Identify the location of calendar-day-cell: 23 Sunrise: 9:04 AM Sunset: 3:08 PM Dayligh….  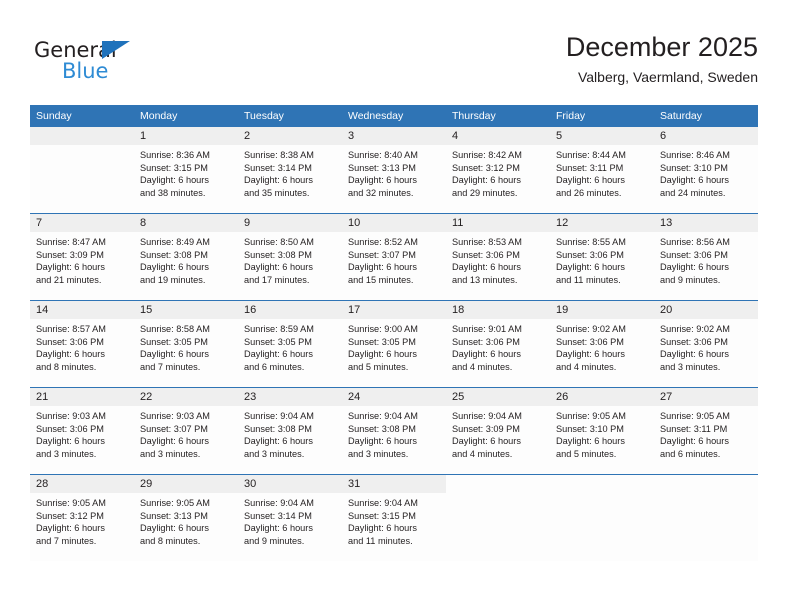
(290, 431).